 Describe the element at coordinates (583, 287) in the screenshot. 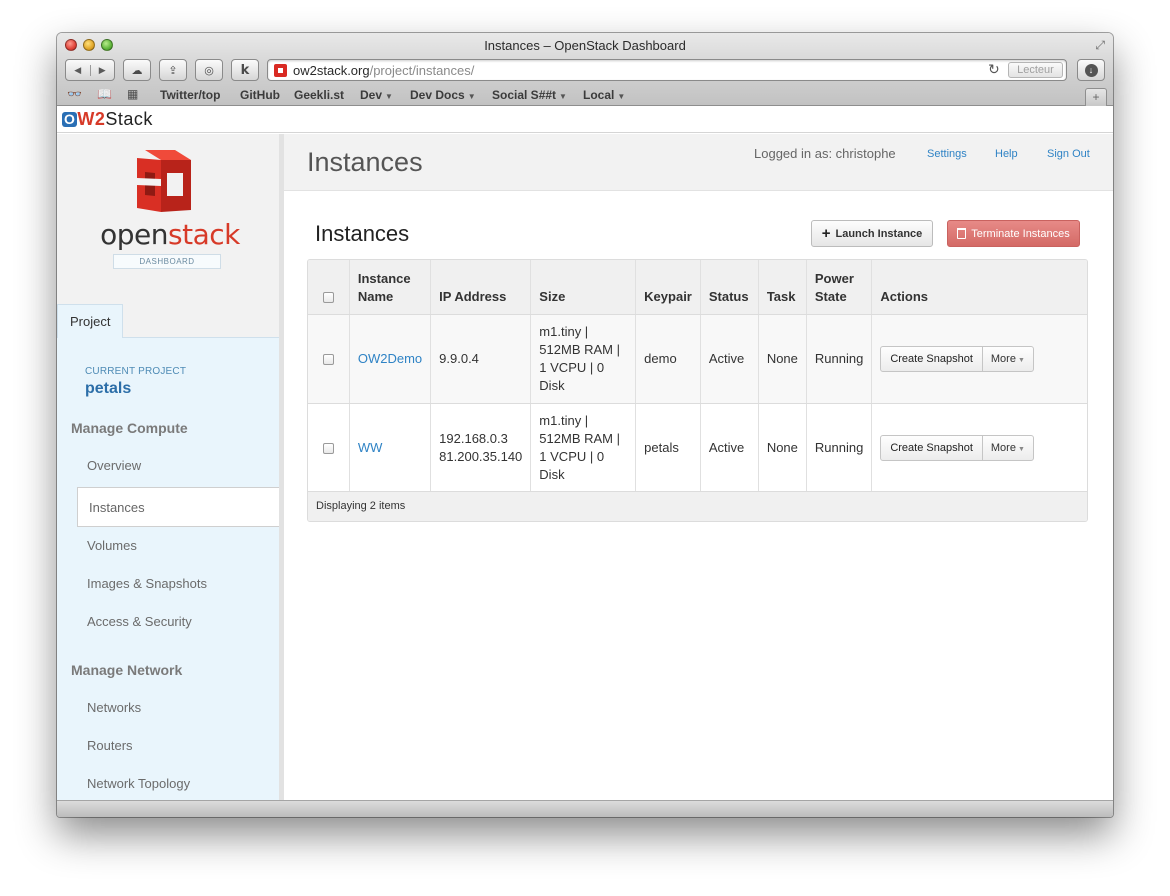

I see `column-header: Size` at that location.